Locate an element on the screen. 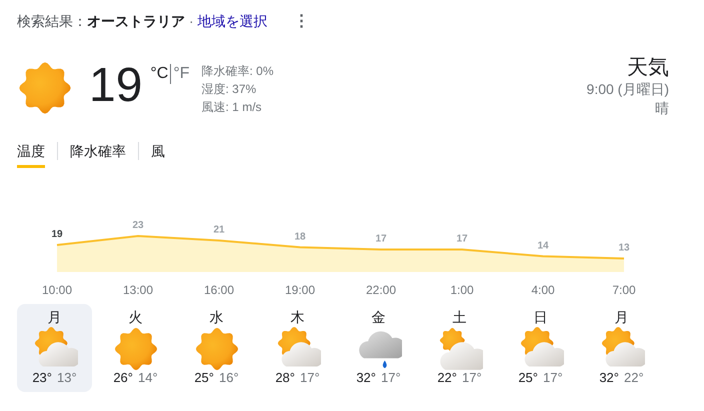 Image resolution: width=704 pixels, height=411 pixels. location-name: オーストラリア is located at coordinates (136, 21).